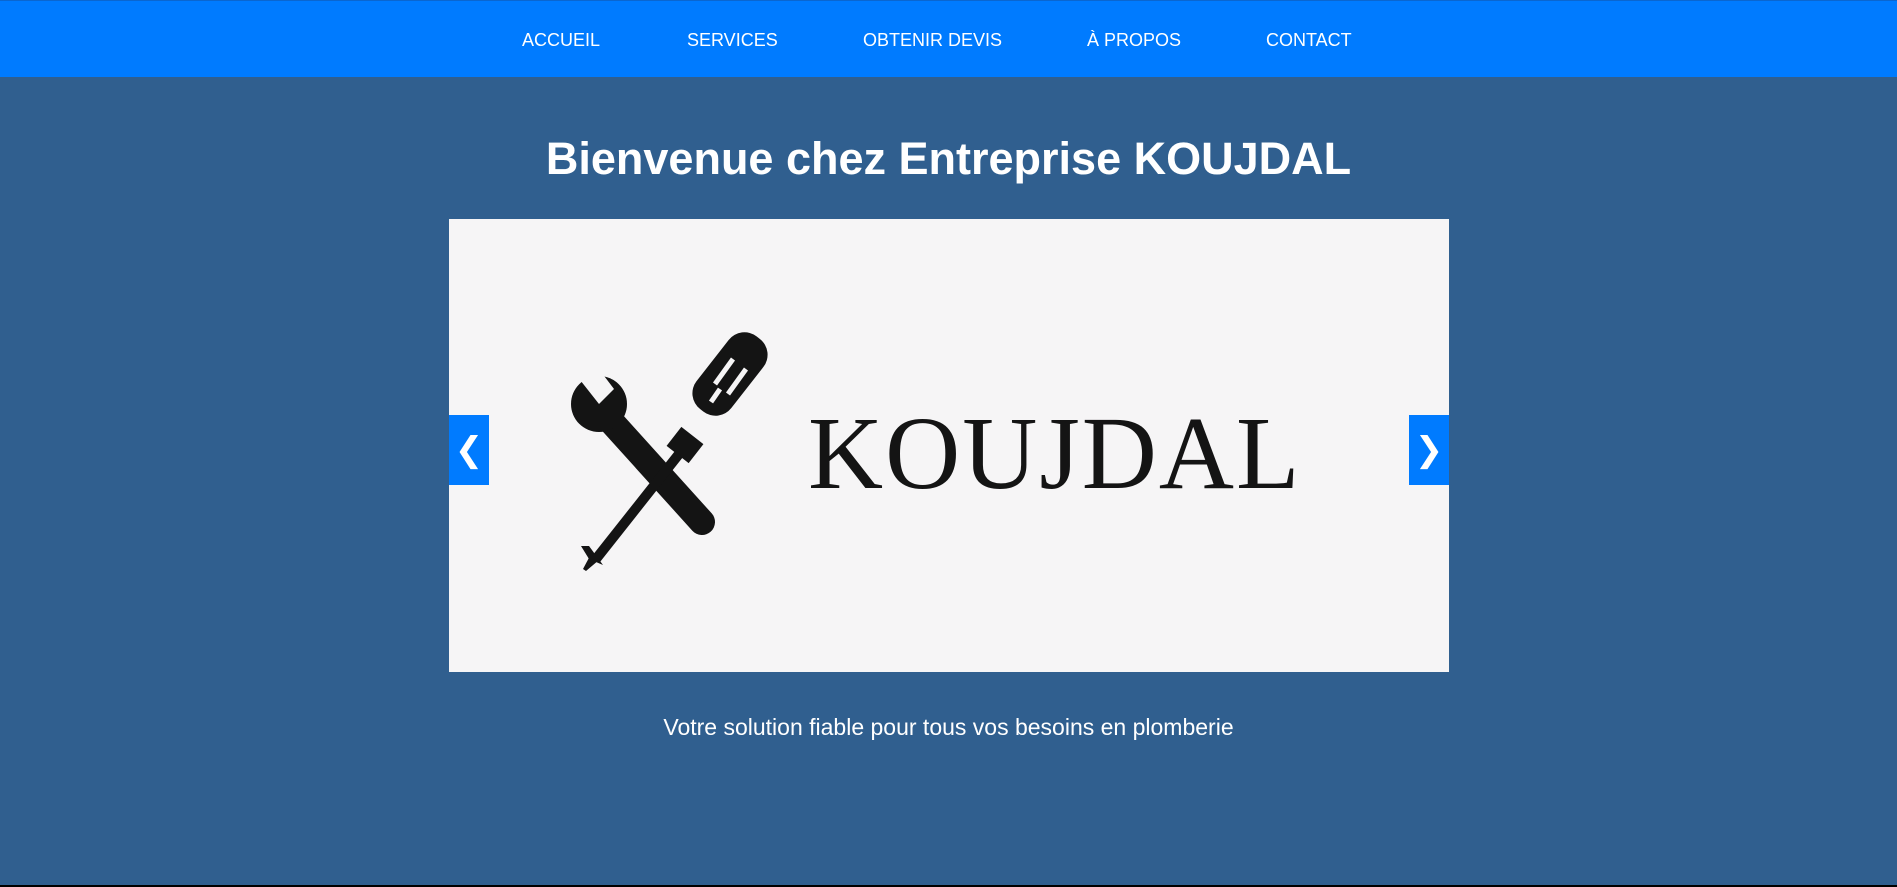 The image size is (1897, 887). Describe the element at coordinates (469, 450) in the screenshot. I see `slider-prev-button: ❮` at that location.